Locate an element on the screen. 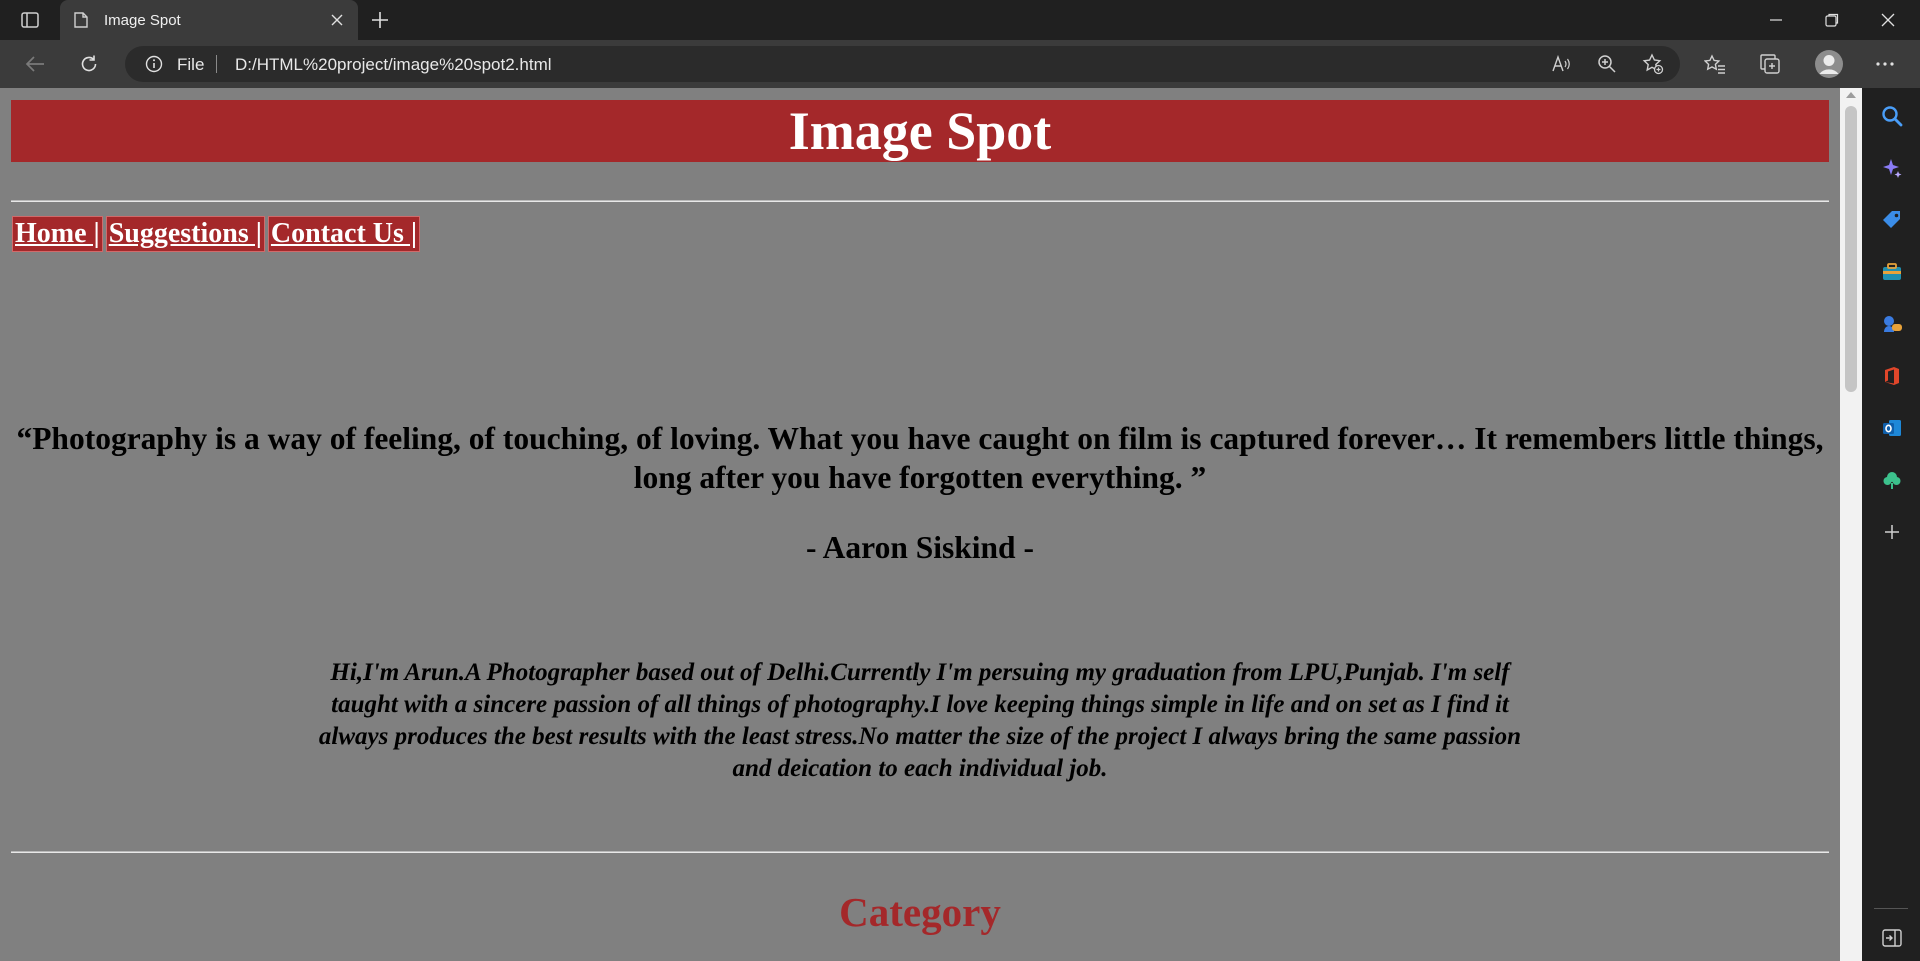 The height and width of the screenshot is (961, 1920). collections-icon is located at coordinates (1770, 64).